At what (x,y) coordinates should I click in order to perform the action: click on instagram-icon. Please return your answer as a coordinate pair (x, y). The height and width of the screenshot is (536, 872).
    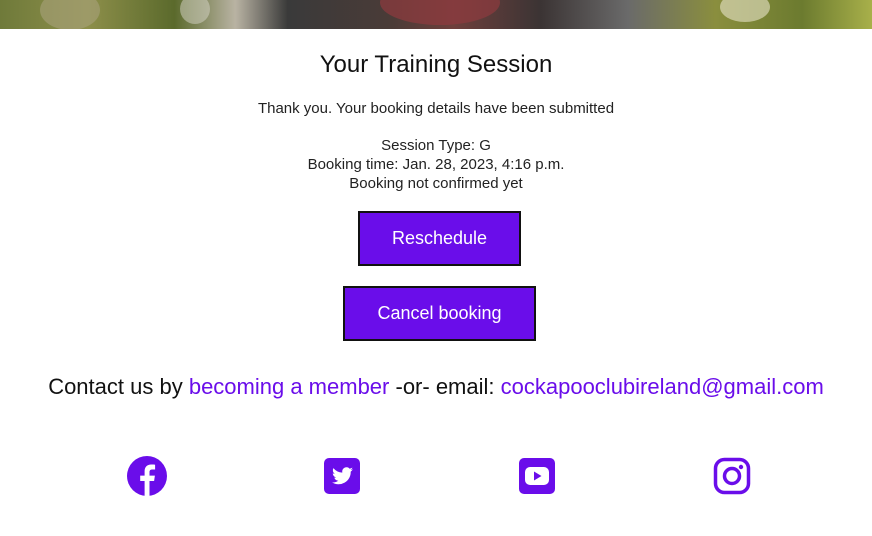
    Looking at the image, I should click on (732, 476).